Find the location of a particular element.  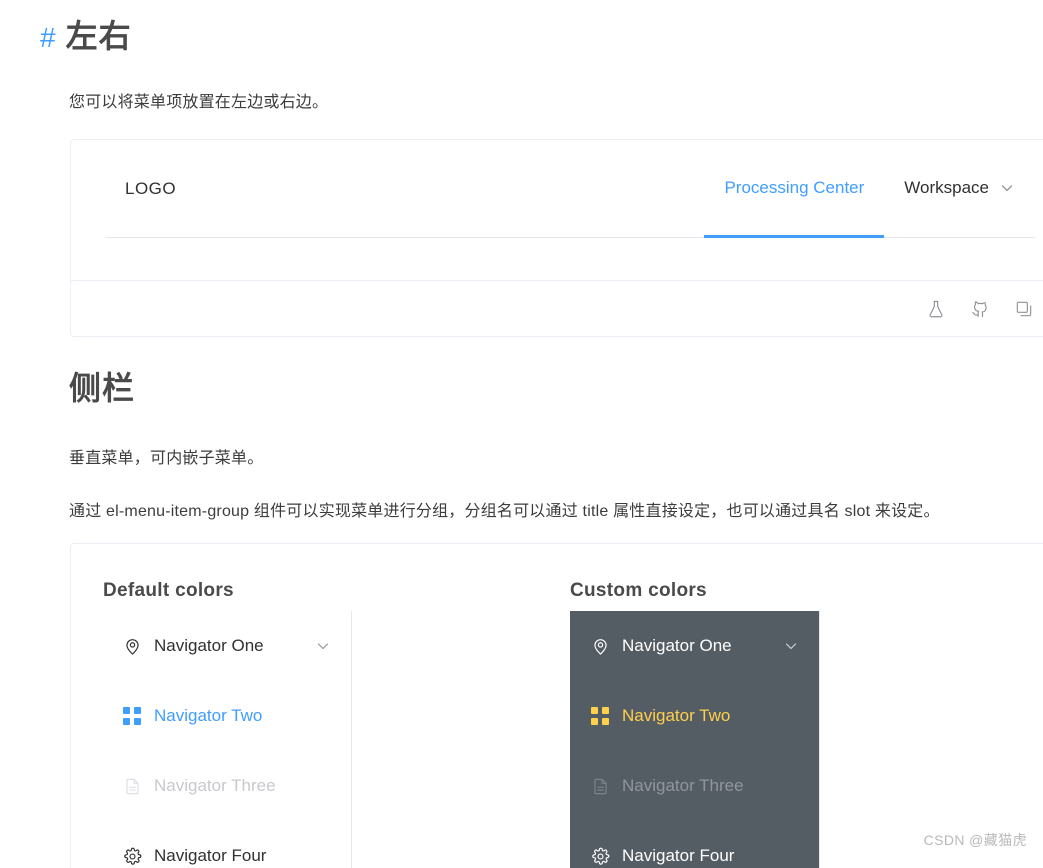

menu-item-label: Processing Center is located at coordinates (794, 187).